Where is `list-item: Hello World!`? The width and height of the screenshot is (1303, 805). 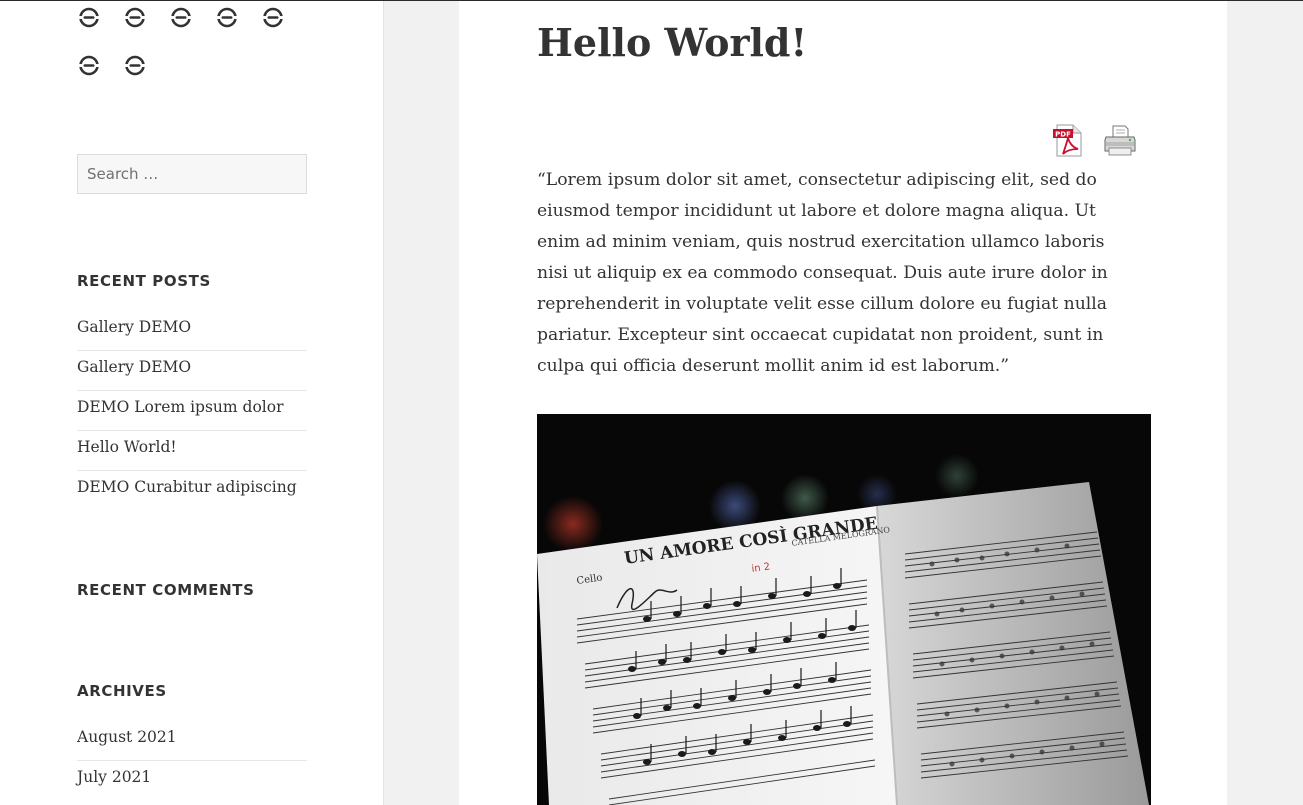
list-item: Hello World! is located at coordinates (192, 451).